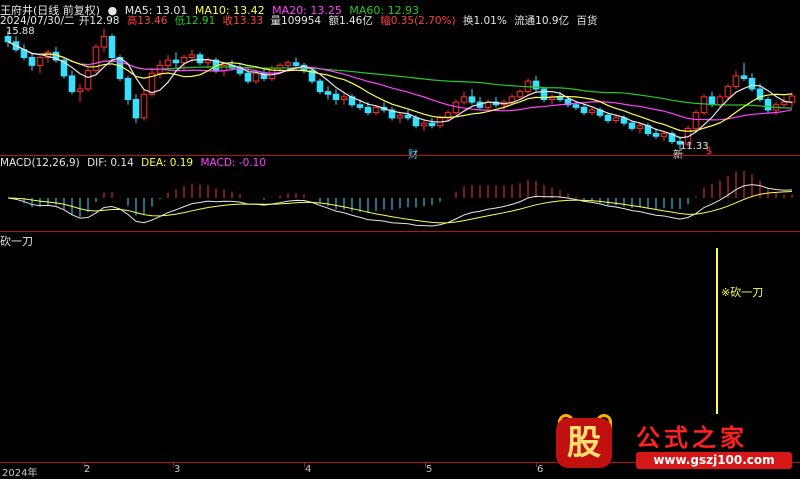  I want to click on site-name: 公式之家, so click(692, 437).